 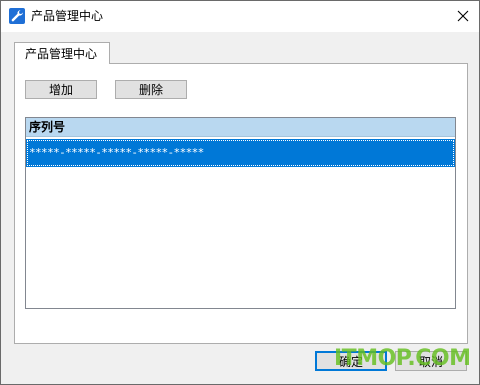 What do you see at coordinates (240, 153) in the screenshot?
I see `list-item: *****-*****-*****-*****-*****` at bounding box center [240, 153].